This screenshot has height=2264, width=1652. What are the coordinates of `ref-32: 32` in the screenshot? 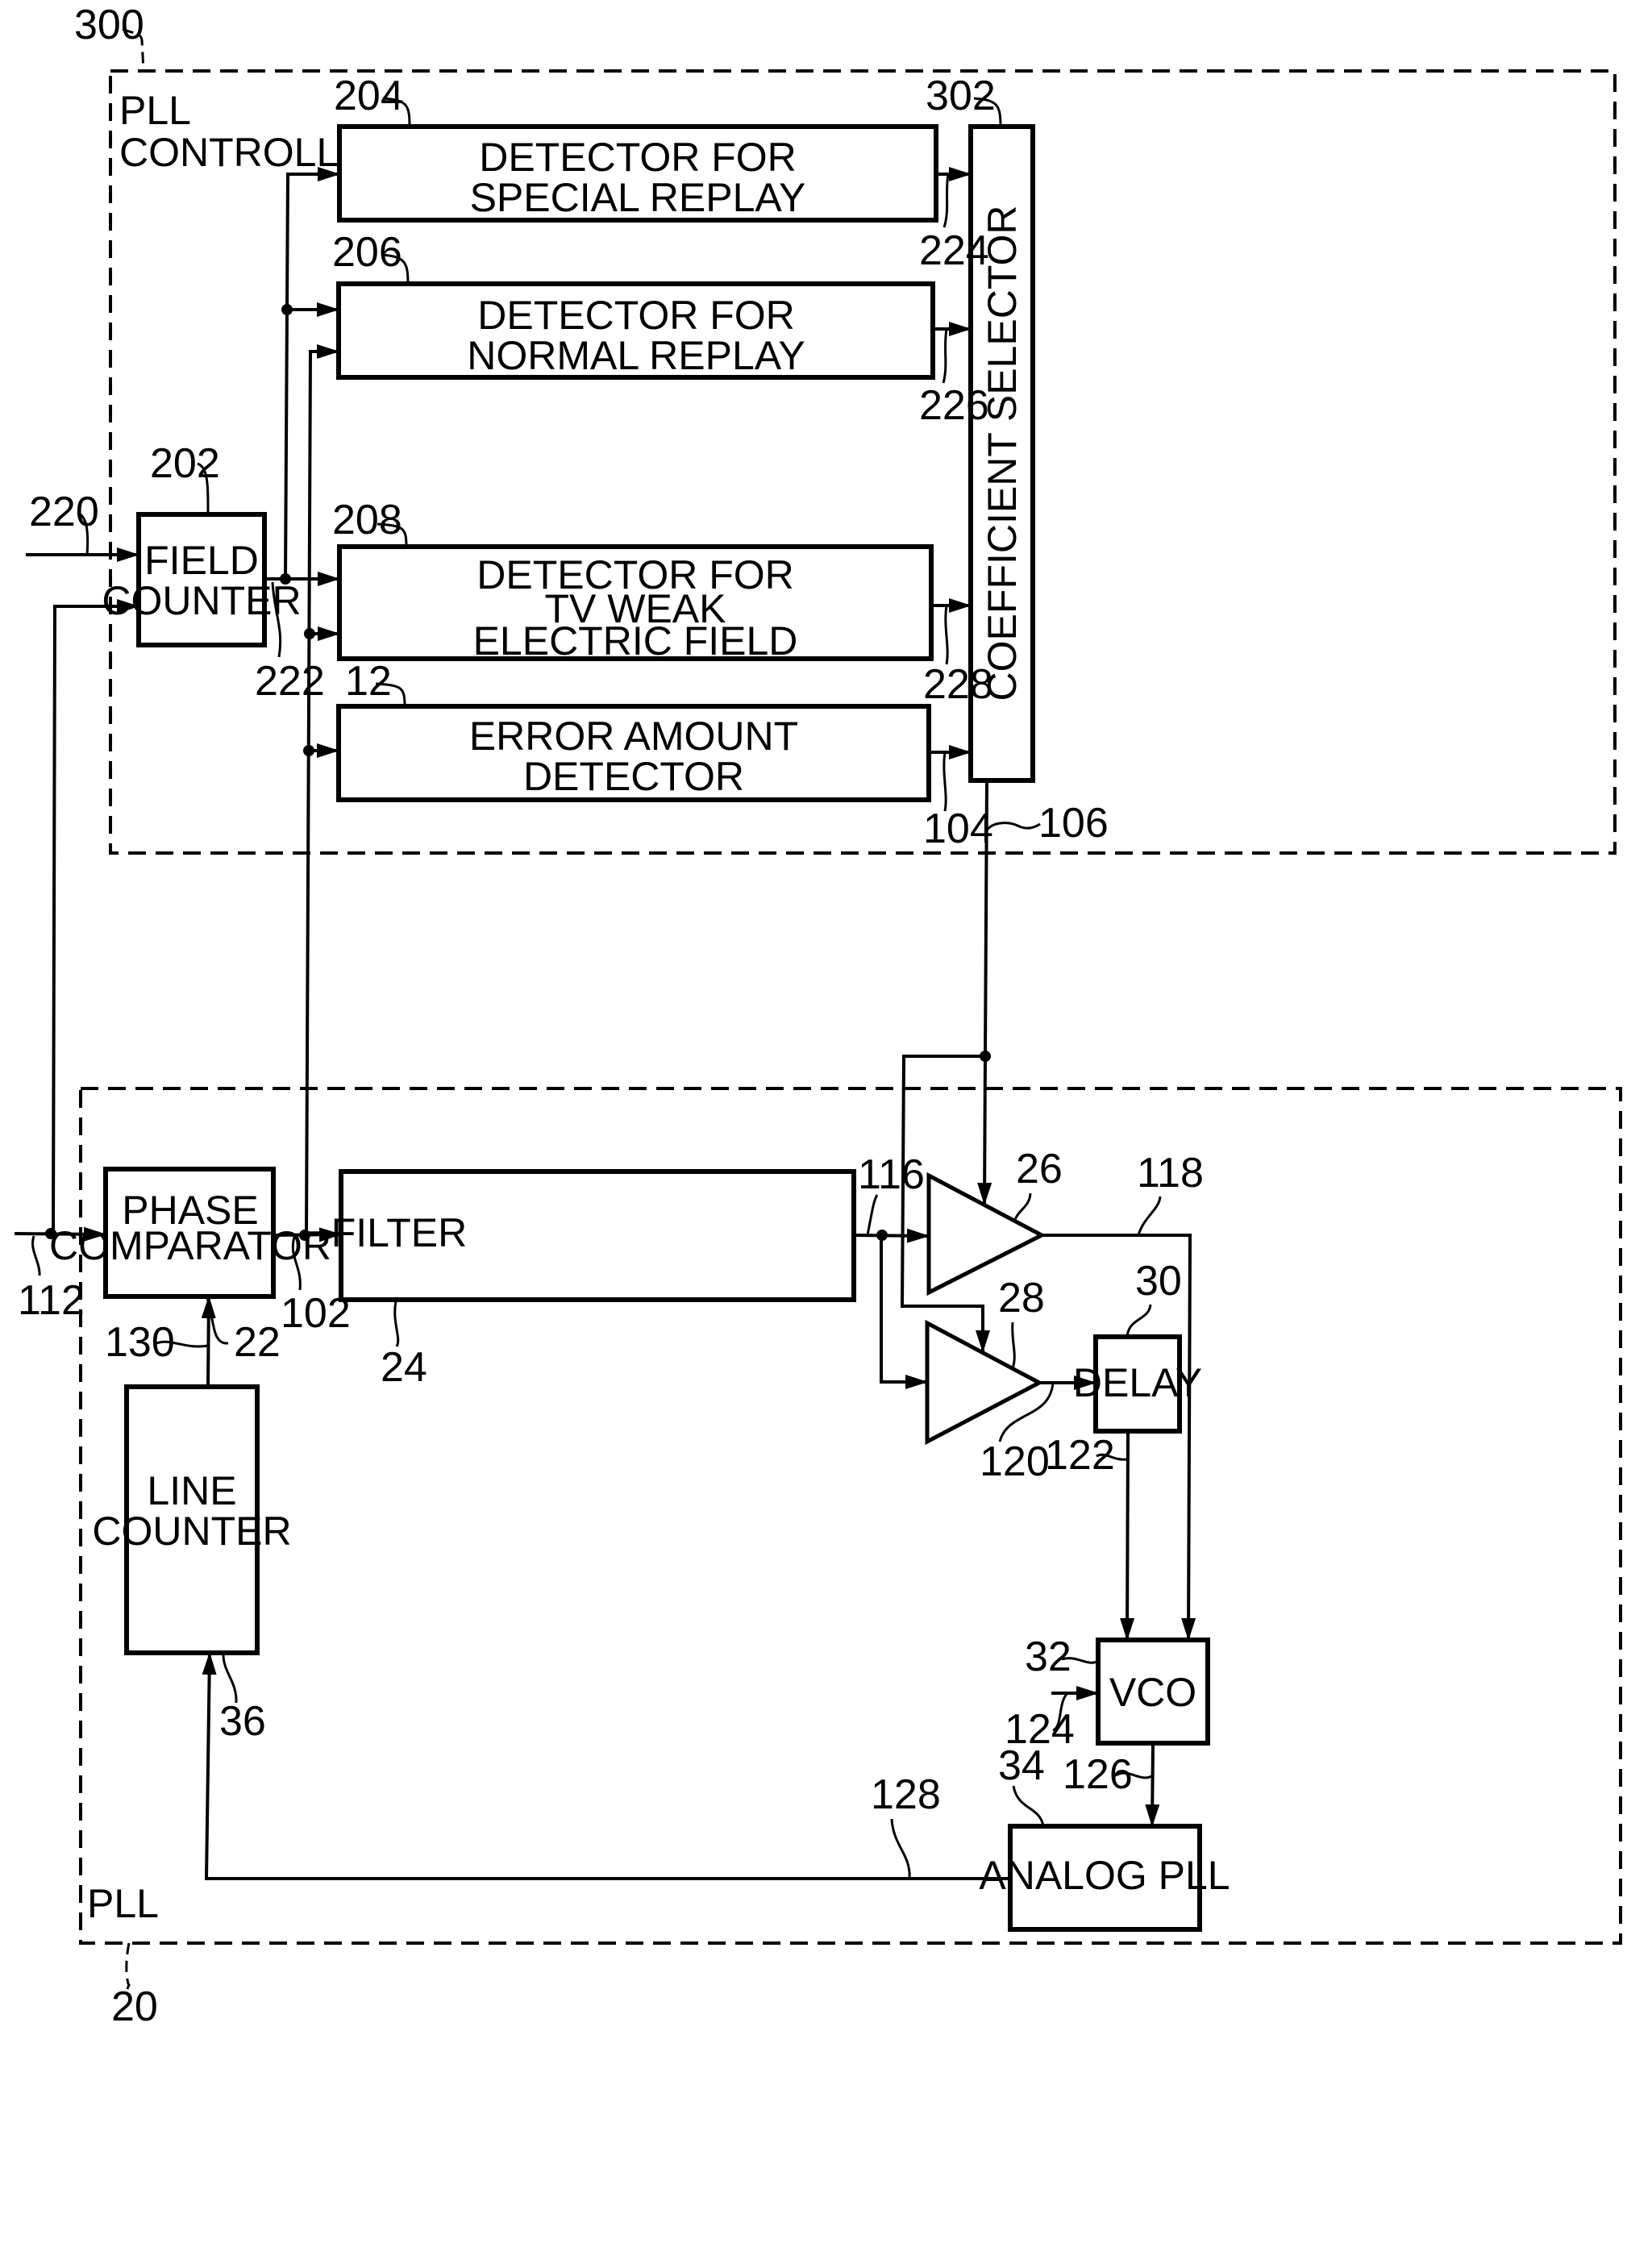 It's located at (1048, 1656).